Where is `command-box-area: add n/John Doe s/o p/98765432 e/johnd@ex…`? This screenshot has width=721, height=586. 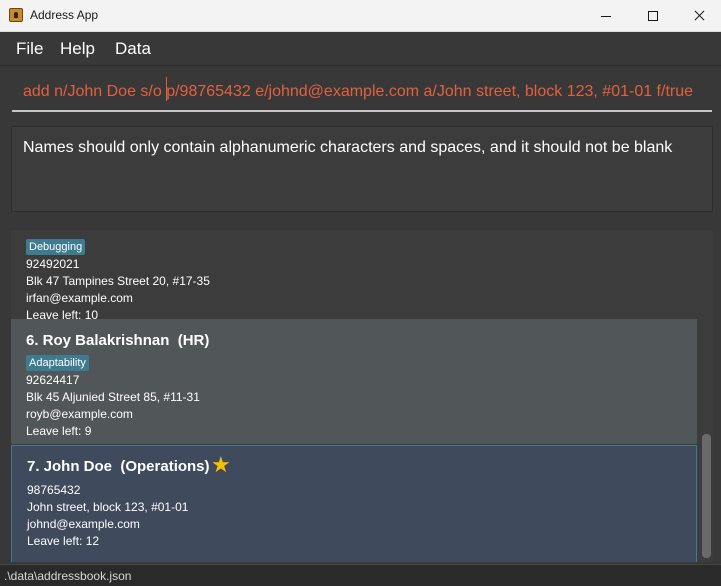 command-box-area: add n/John Doe s/o p/98765432 e/johnd@ex… is located at coordinates (360, 93).